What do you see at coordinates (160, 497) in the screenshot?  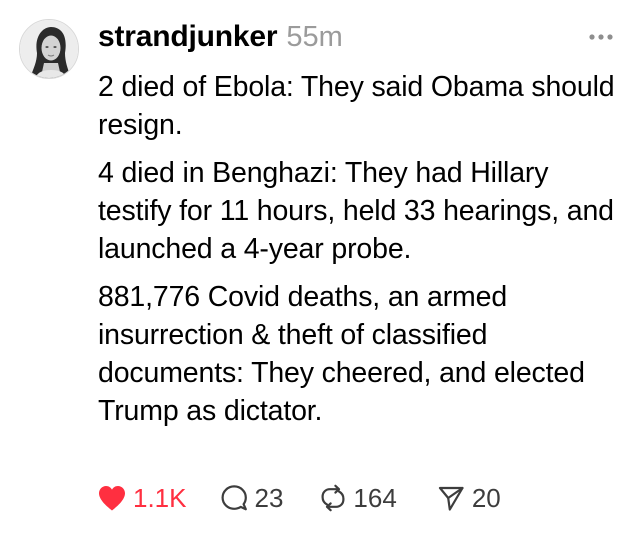 I see `like-count: 1.1K` at bounding box center [160, 497].